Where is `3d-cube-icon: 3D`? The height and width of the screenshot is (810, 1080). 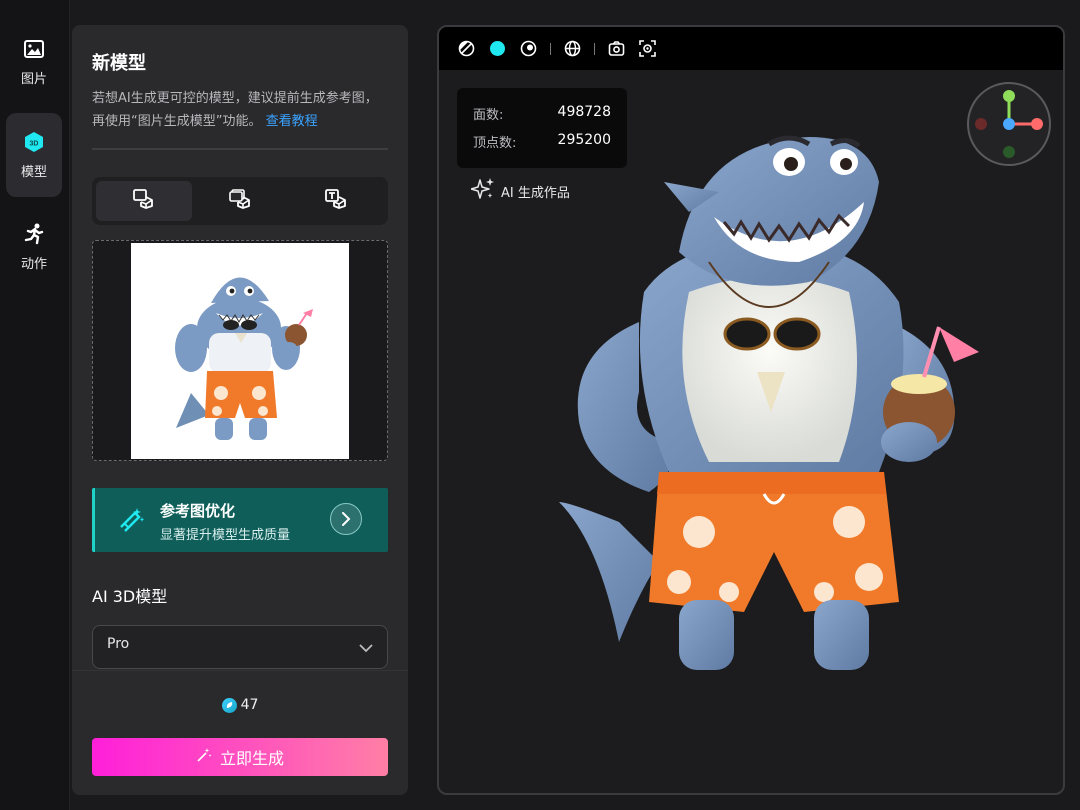
3d-cube-icon: 3D is located at coordinates (34, 142).